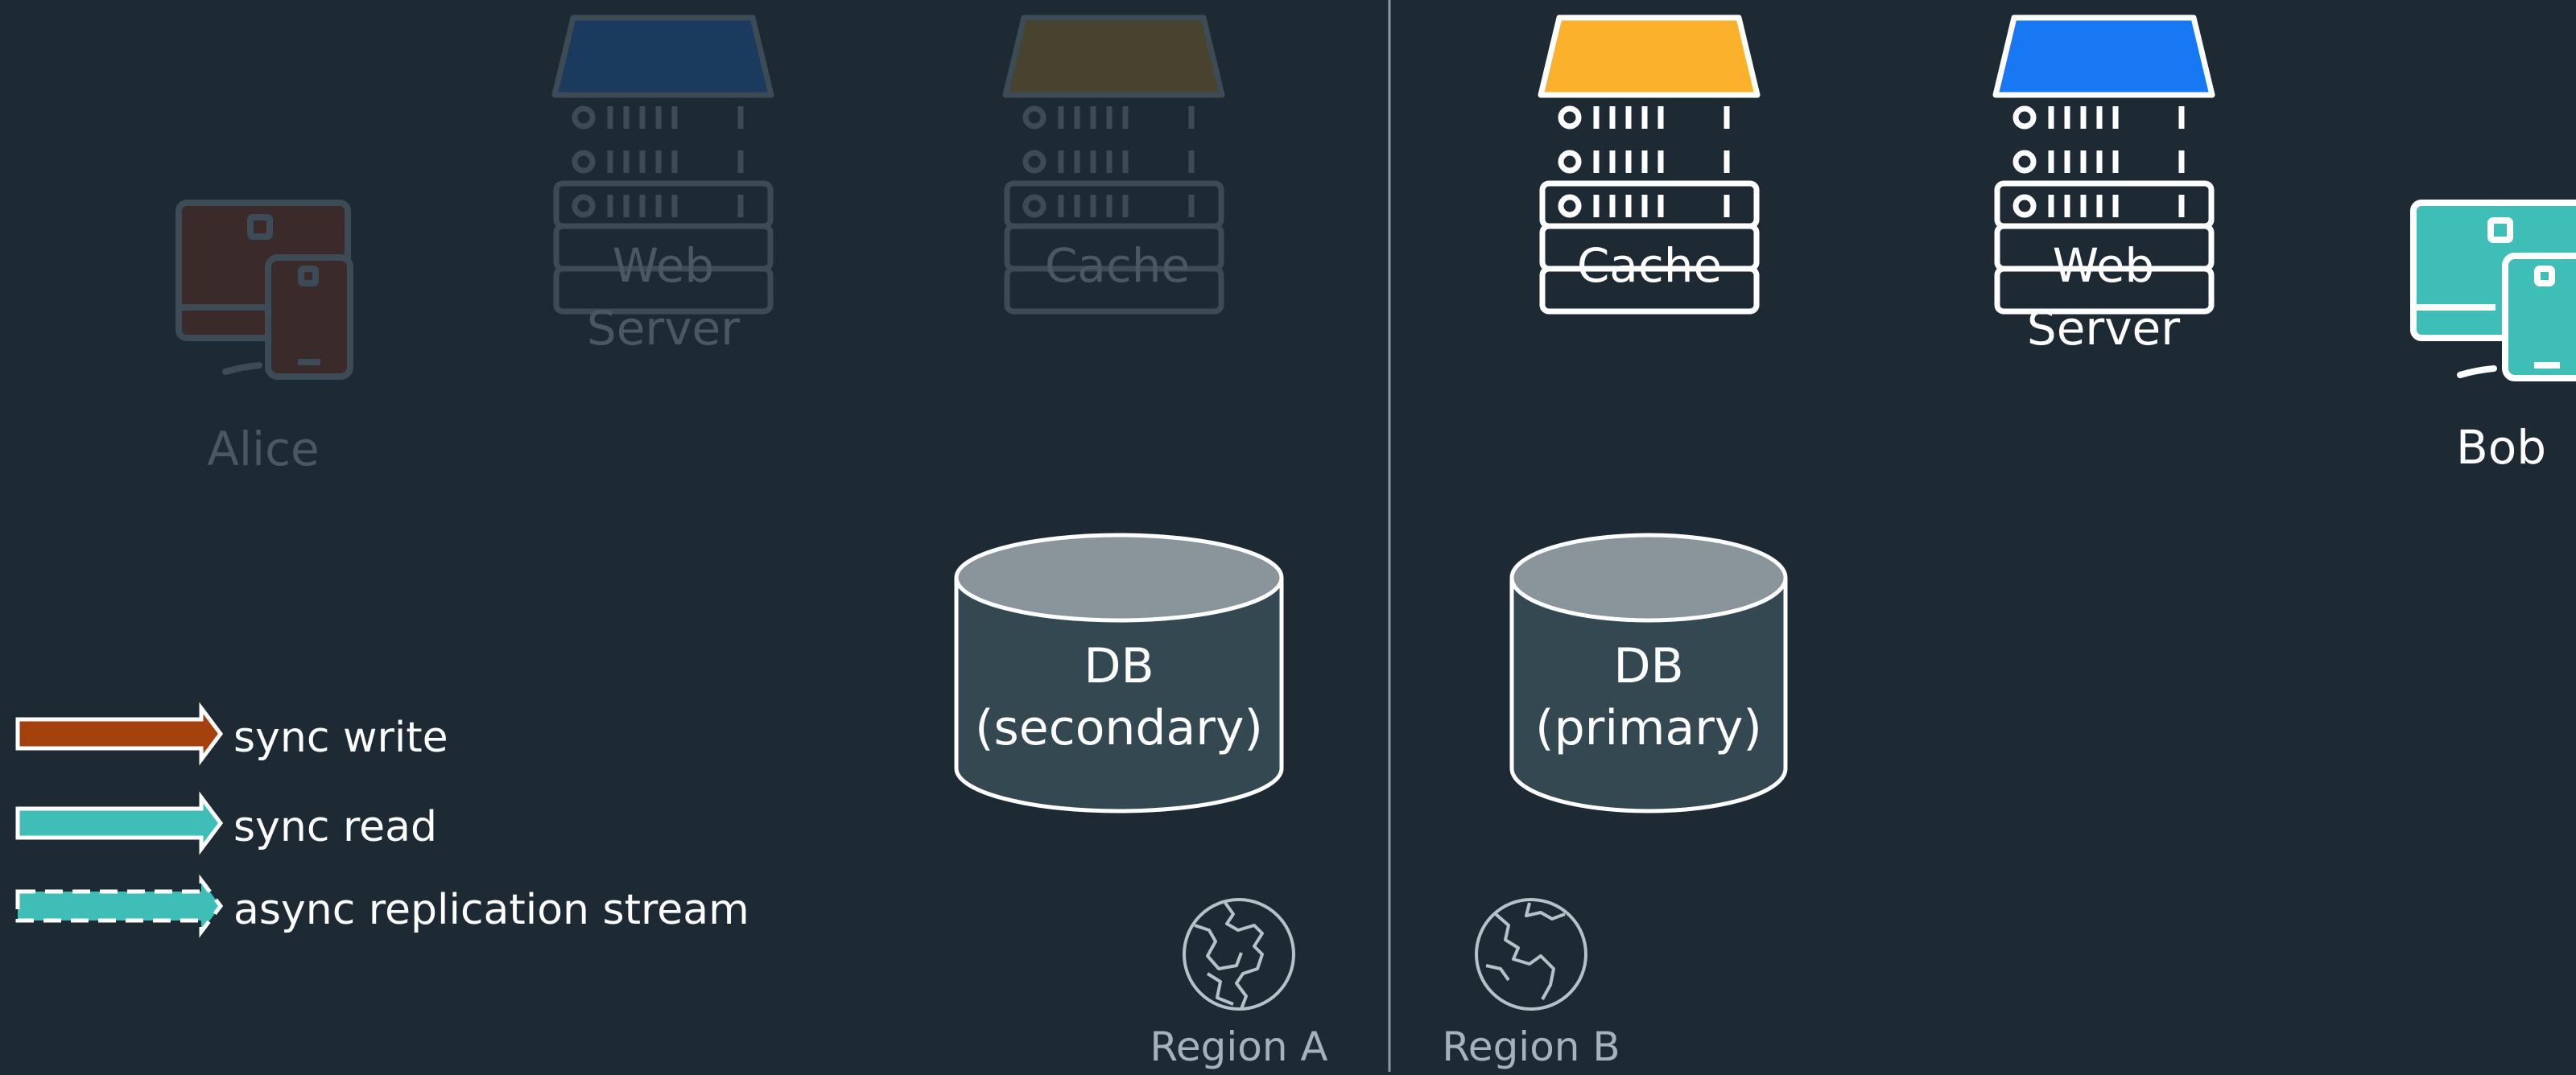 The width and height of the screenshot is (2576, 1075). I want to click on web-server-a-label-line2: Server, so click(663, 328).